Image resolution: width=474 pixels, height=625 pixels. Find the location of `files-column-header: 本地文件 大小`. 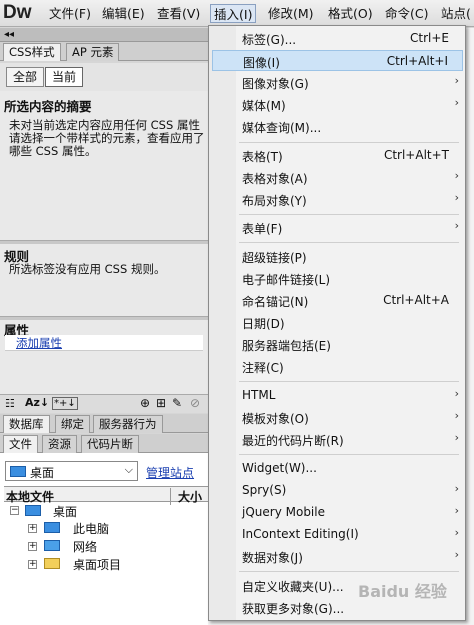

files-column-header: 本地文件 大小 is located at coordinates (106, 495).